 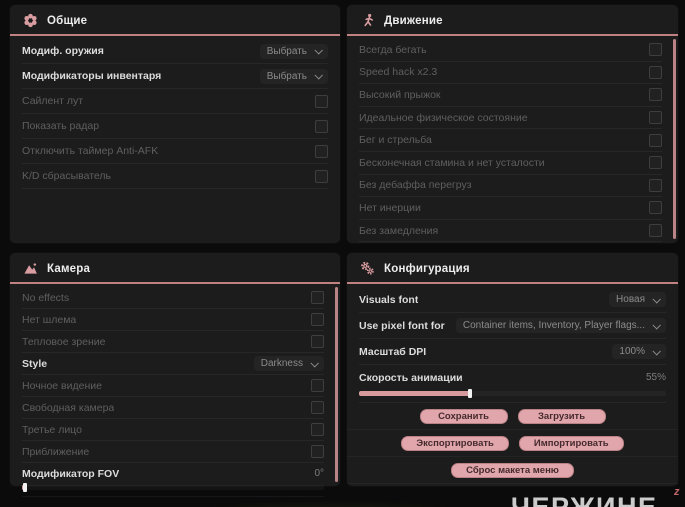 I want to click on row-label: Нет инерции, so click(x=390, y=207).